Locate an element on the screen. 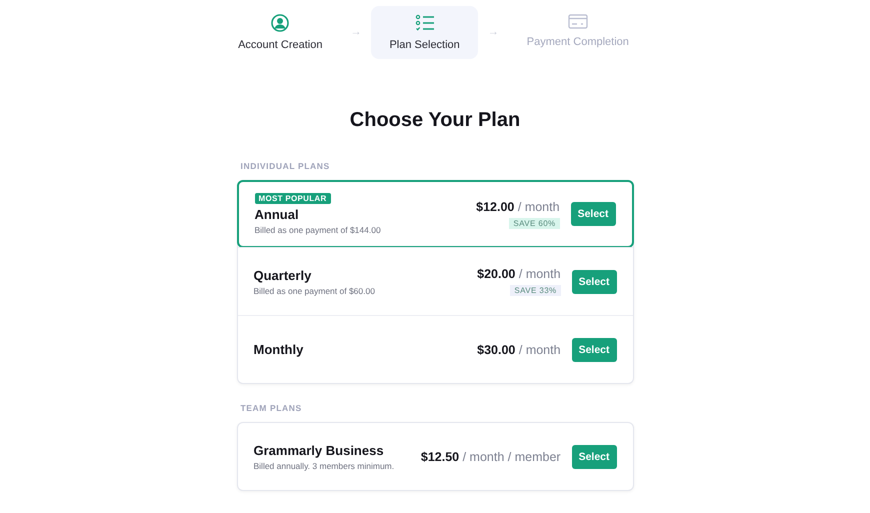  plan-name: Grammarly Business is located at coordinates (319, 450).